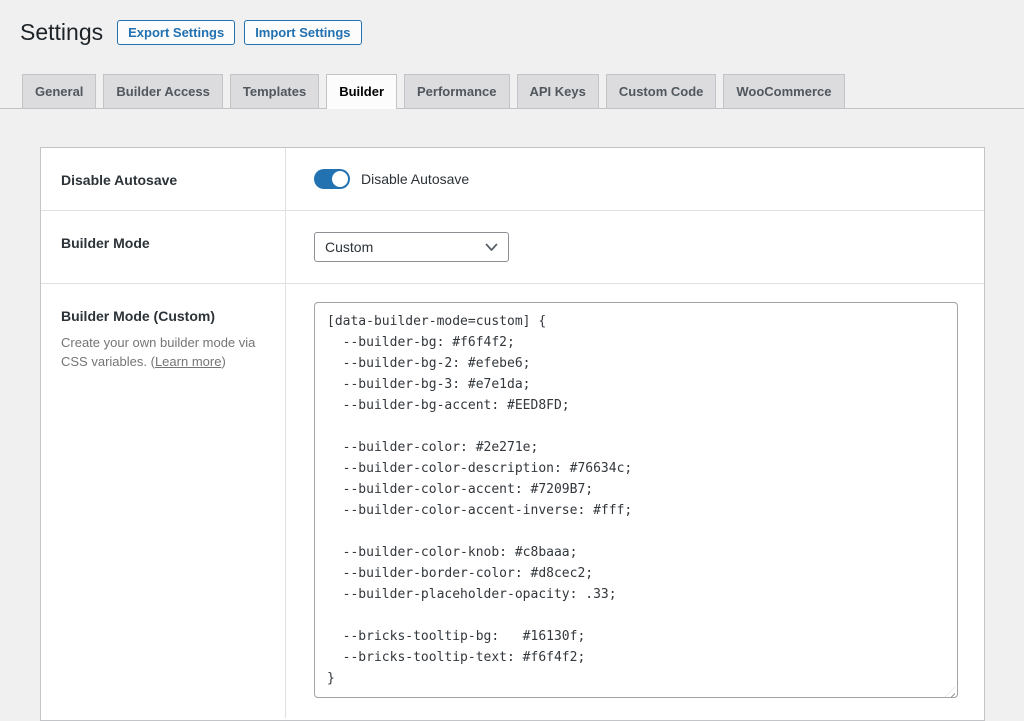 The height and width of the screenshot is (721, 1024). What do you see at coordinates (119, 180) in the screenshot?
I see `setting-label: Disable Autosave` at bounding box center [119, 180].